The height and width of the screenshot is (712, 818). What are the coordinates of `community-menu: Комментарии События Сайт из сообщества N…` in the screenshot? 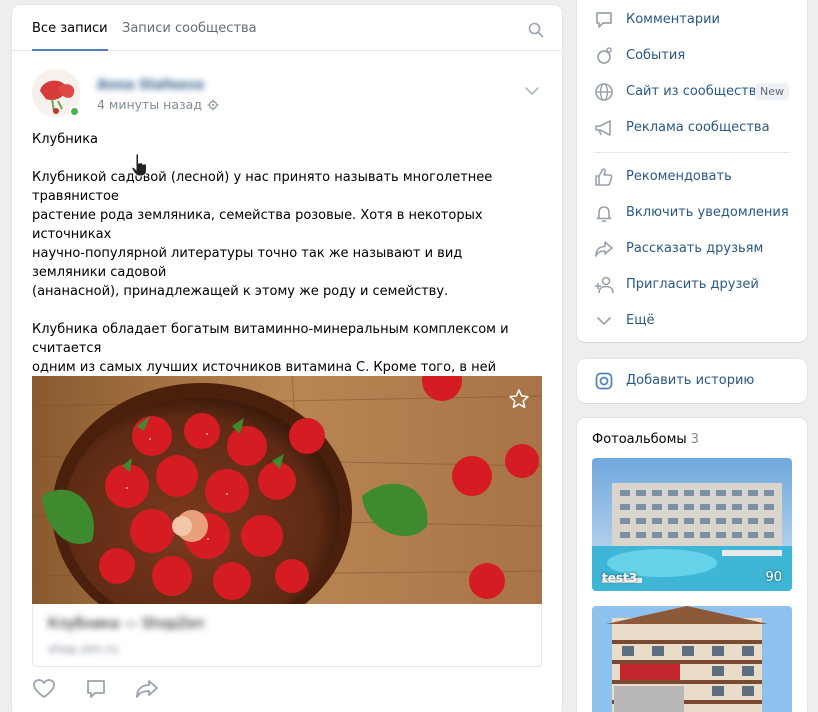 It's located at (692, 171).